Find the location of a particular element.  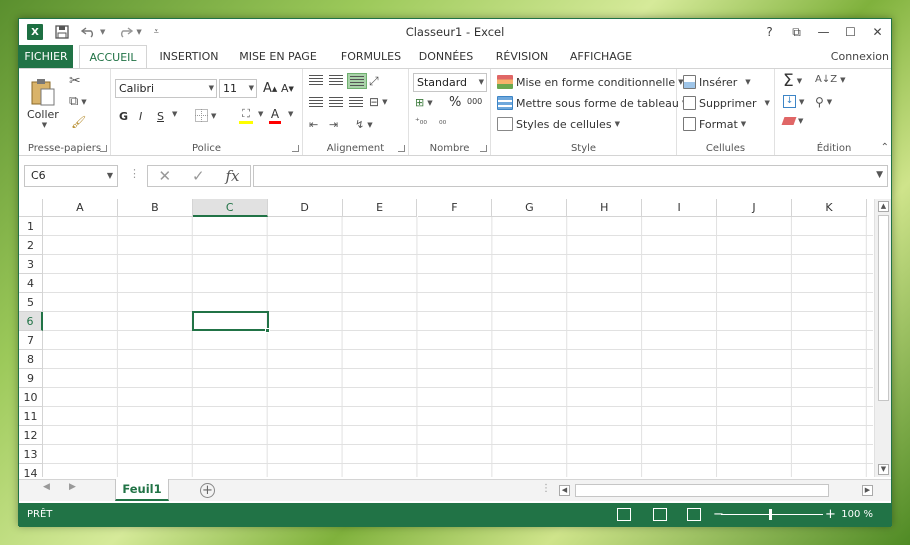

decrease-decimal-button: ₀₀ is located at coordinates (442, 122).